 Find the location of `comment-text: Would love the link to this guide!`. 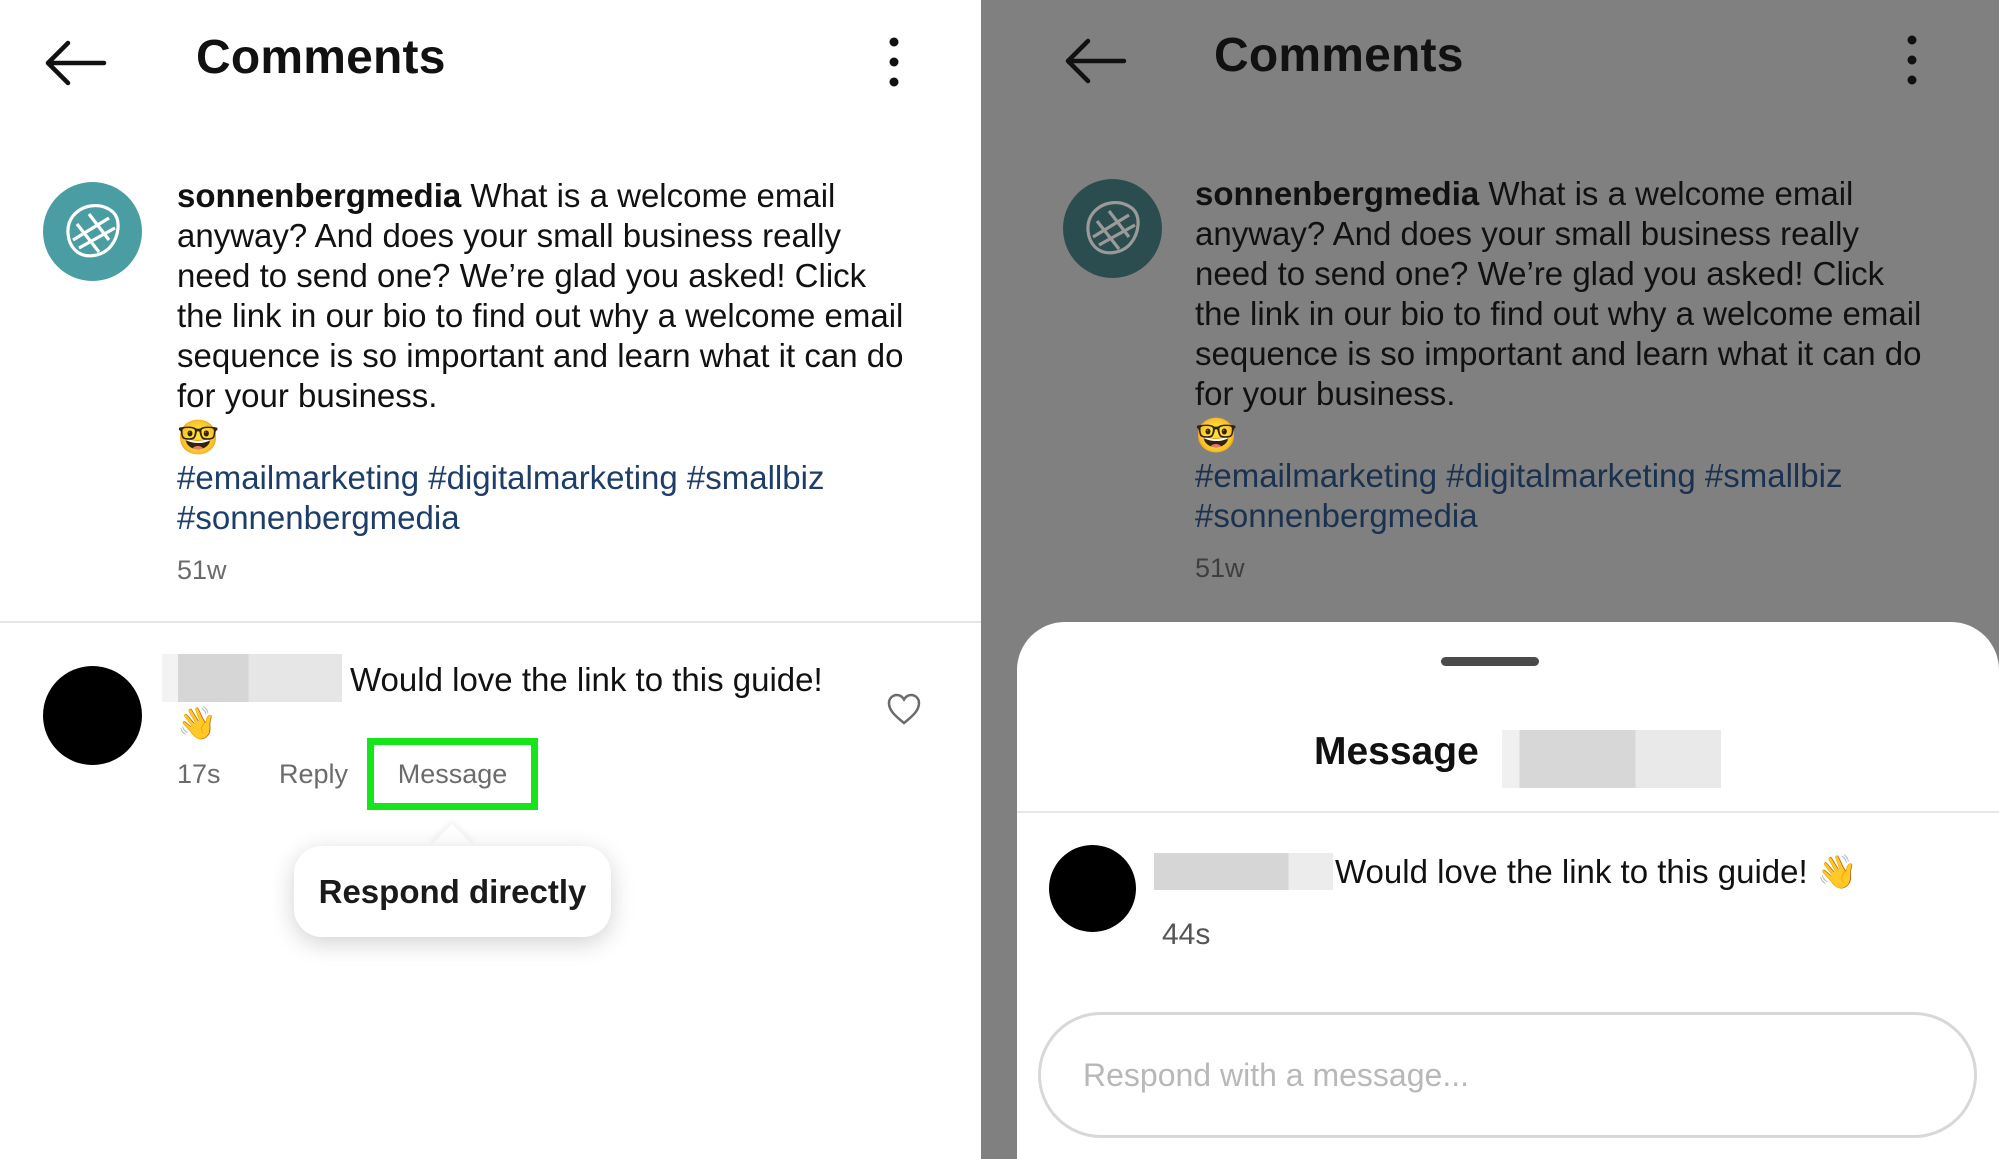

comment-text: Would love the link to this guide! is located at coordinates (586, 679).